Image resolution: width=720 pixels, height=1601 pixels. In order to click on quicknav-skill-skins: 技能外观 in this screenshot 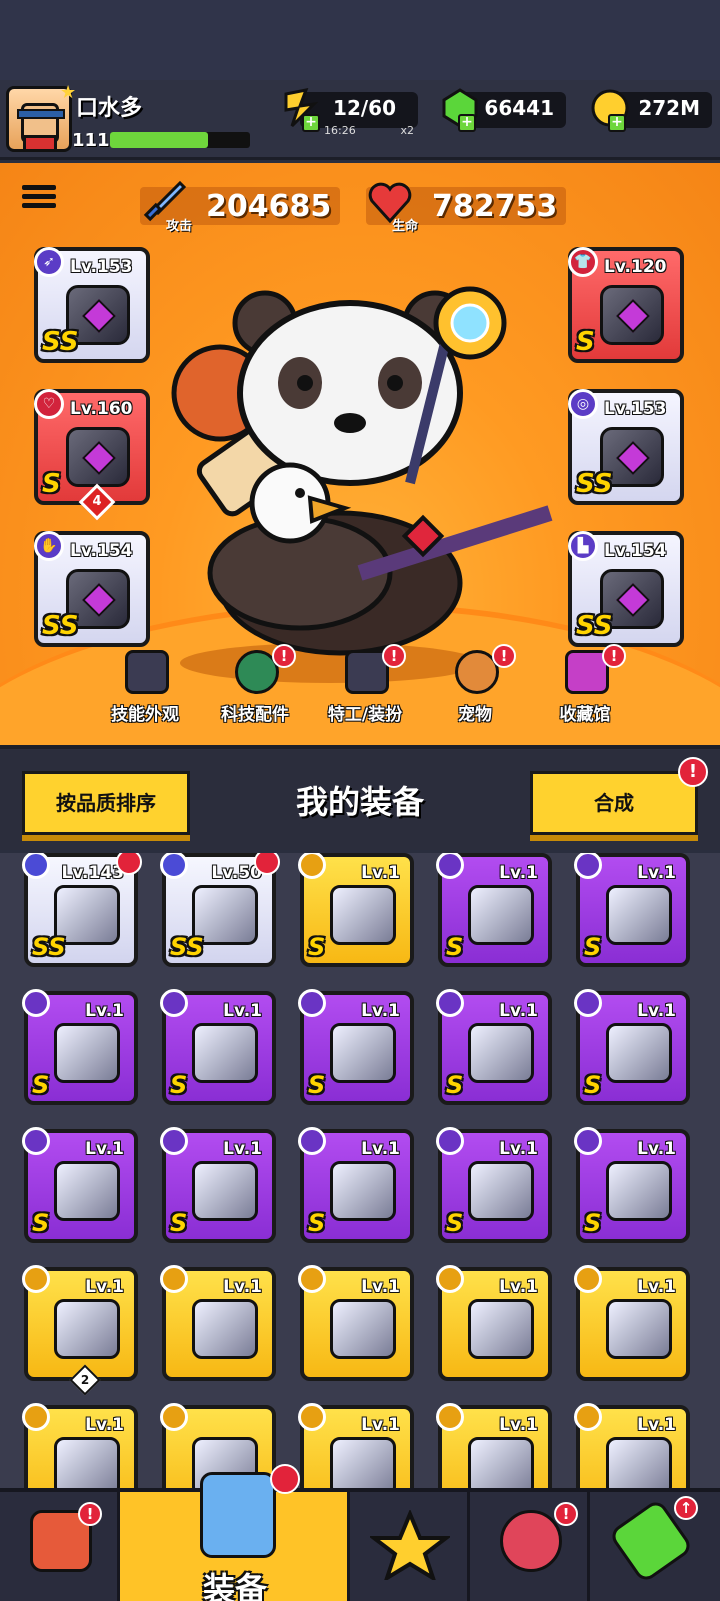, I will do `click(145, 697)`.